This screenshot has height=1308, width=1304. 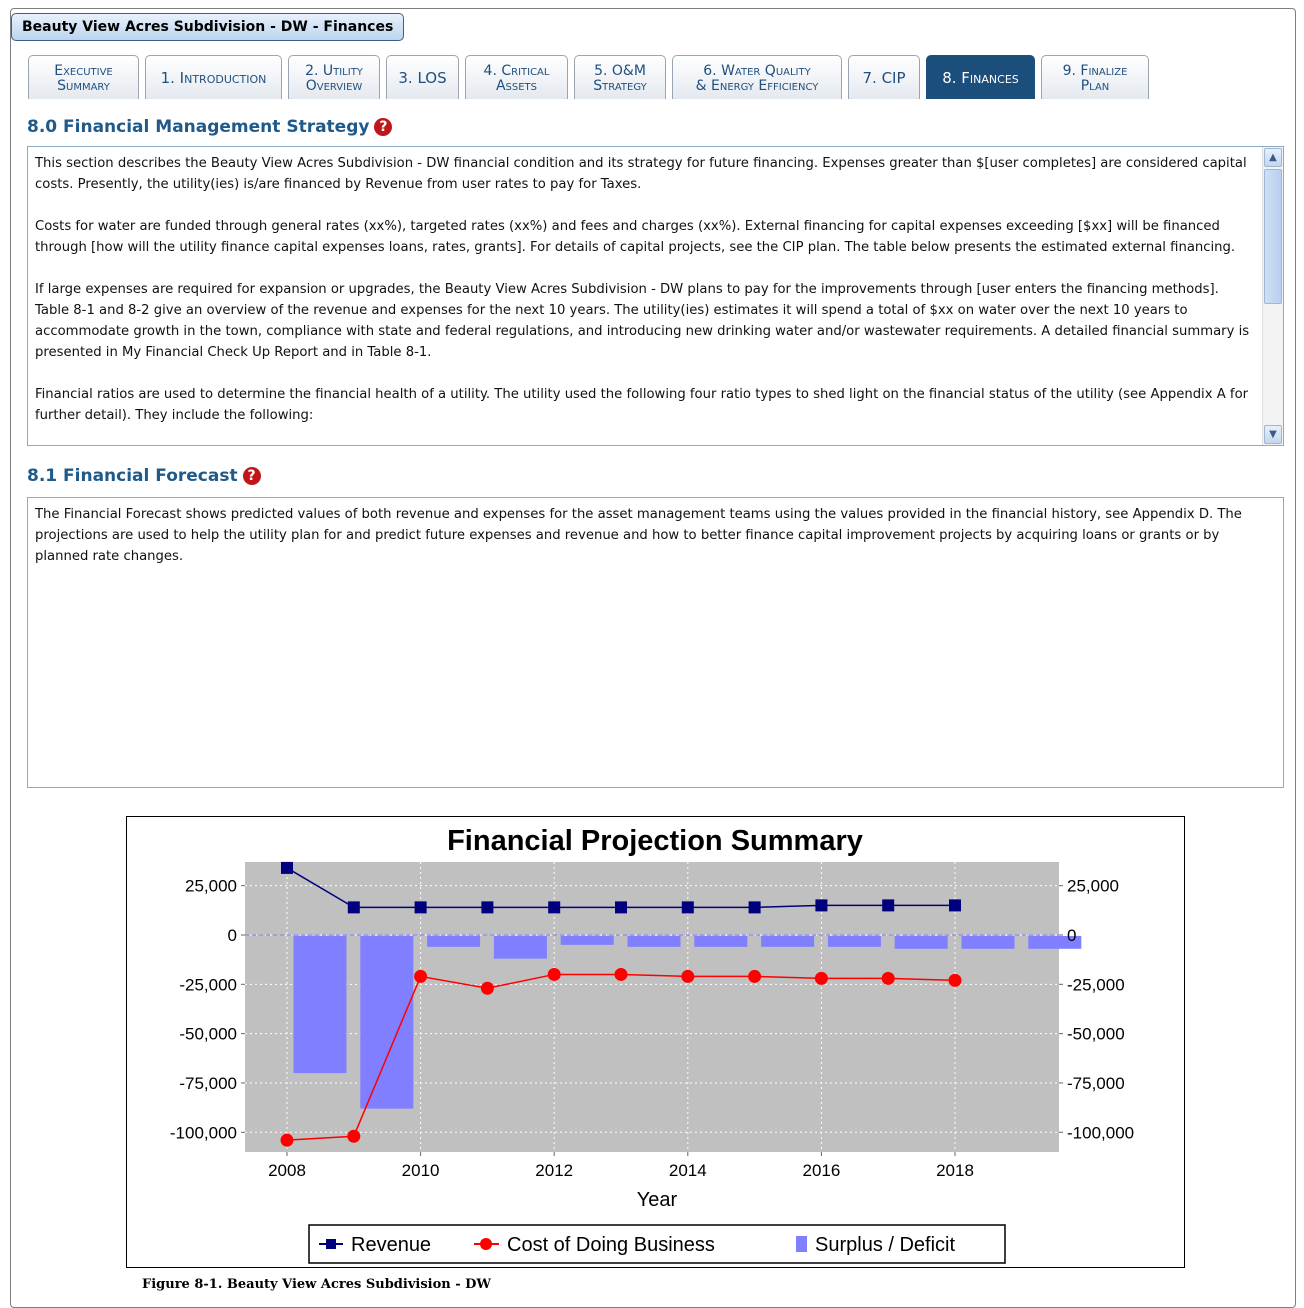 I want to click on legend-surplus-marker, so click(x=801, y=1244).